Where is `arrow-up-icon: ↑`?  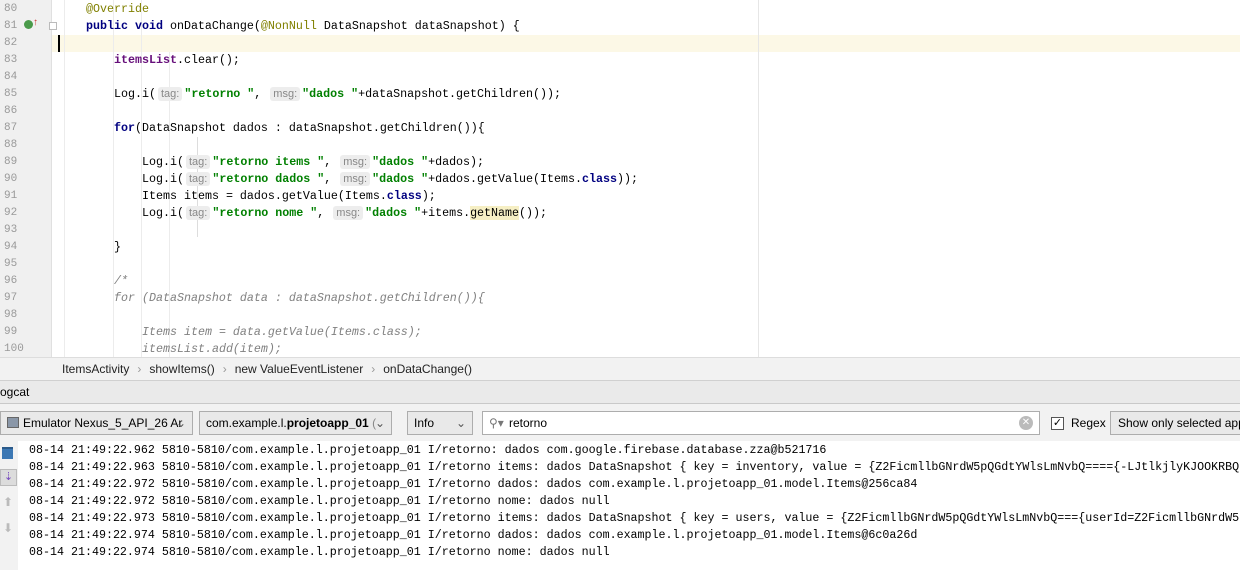 arrow-up-icon: ↑ is located at coordinates (35, 22).